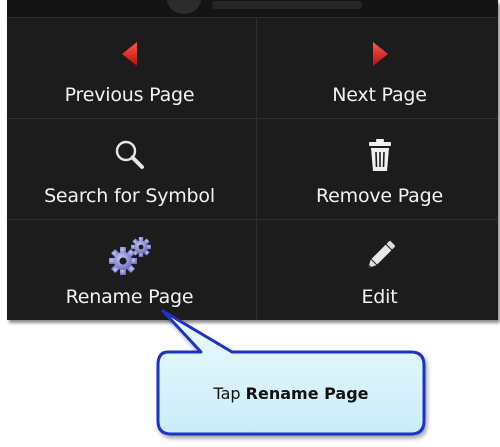  What do you see at coordinates (378, 256) in the screenshot?
I see `pencil-icon` at bounding box center [378, 256].